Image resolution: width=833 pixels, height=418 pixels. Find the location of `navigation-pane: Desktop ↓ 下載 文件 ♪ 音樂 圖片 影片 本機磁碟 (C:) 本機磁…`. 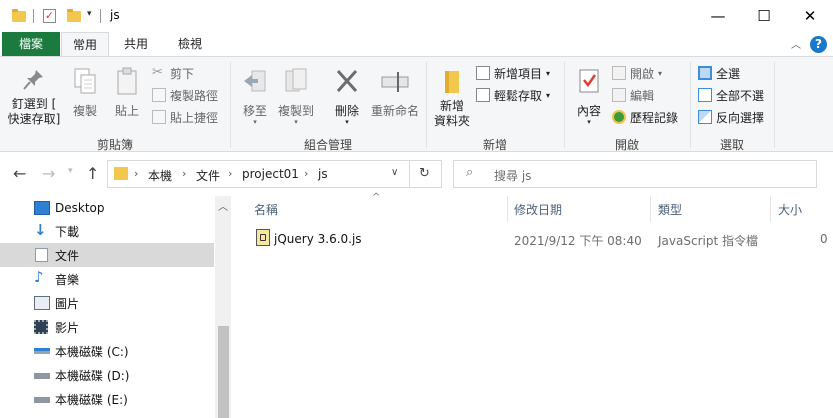

navigation-pane: Desktop ↓ 下載 文件 ♪ 音樂 圖片 影片 本機磁碟 (C:) 本機磁… is located at coordinates (115, 307).